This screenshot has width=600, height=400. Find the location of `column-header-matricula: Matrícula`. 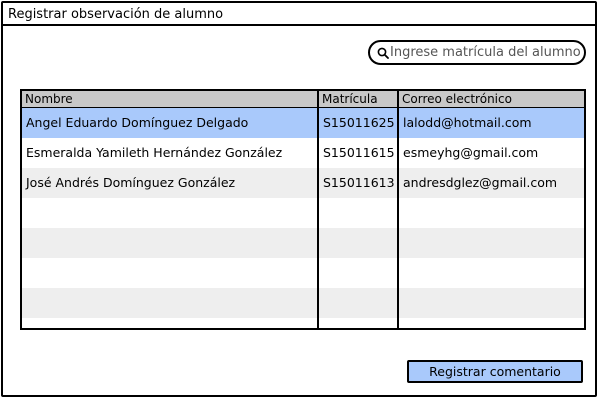

column-header-matricula: Matrícula is located at coordinates (358, 99).